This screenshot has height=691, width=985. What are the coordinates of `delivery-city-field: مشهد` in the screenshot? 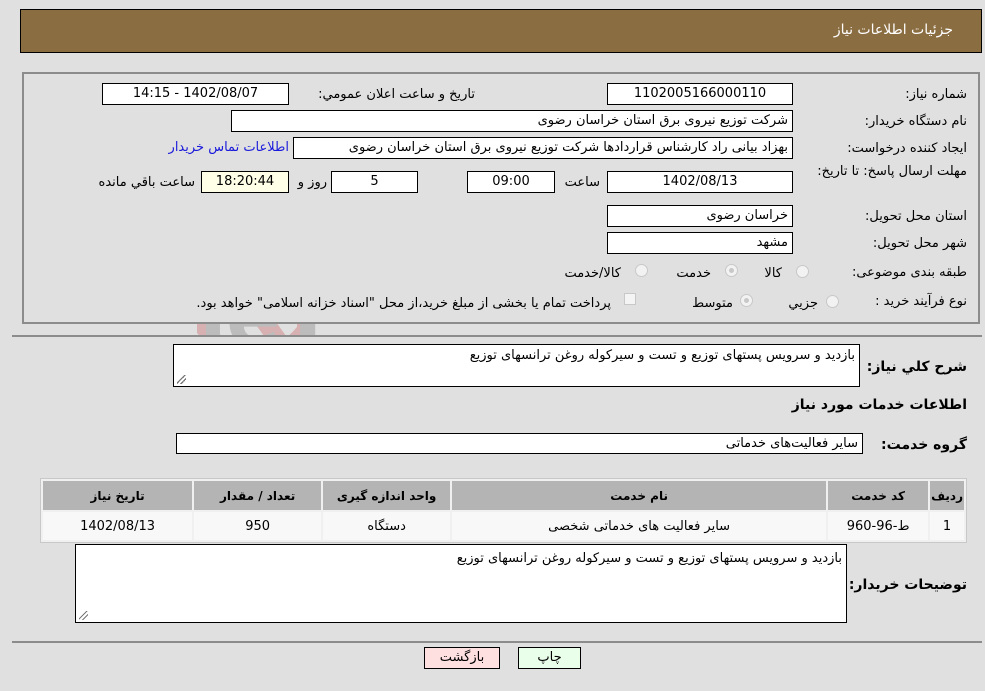 It's located at (700, 243).